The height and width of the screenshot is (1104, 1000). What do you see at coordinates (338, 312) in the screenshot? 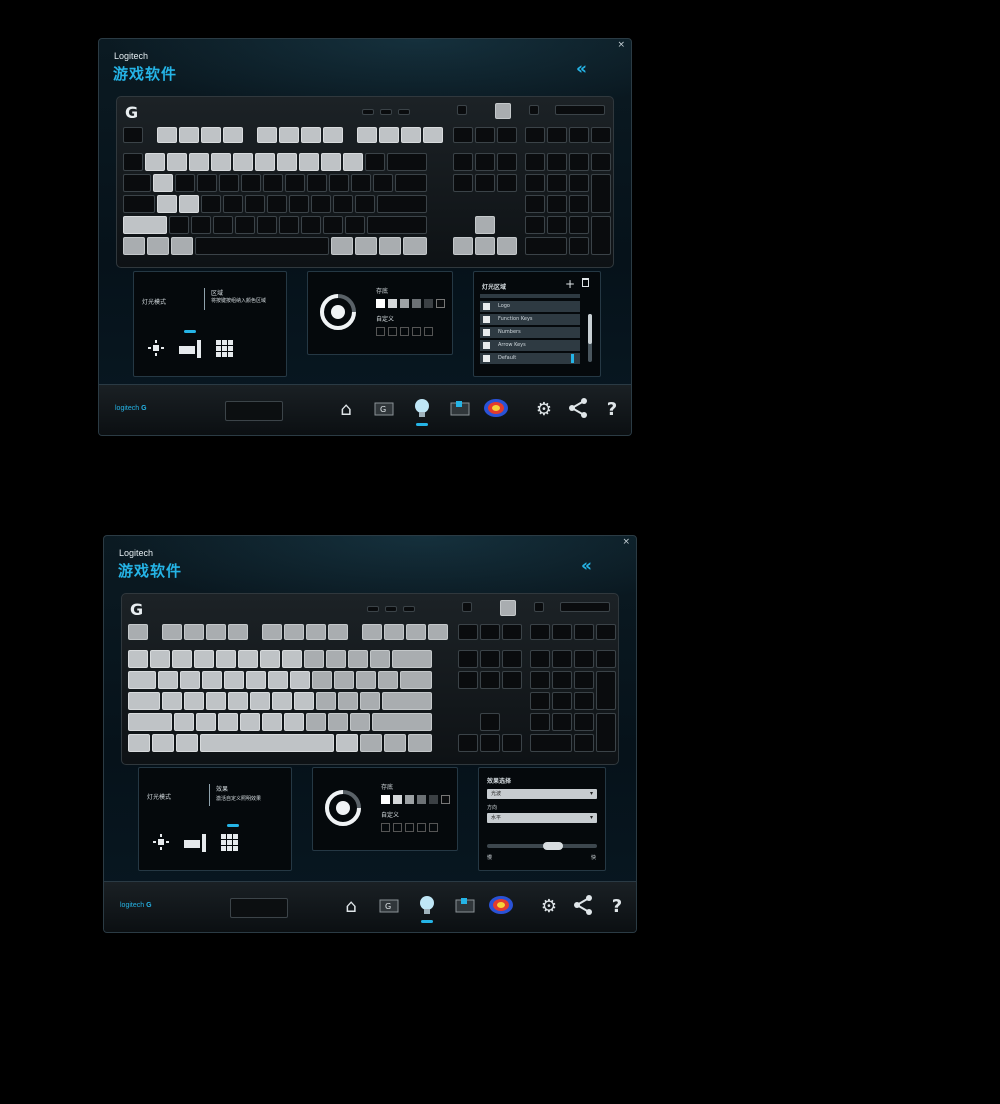
I see `brightness-dial` at bounding box center [338, 312].